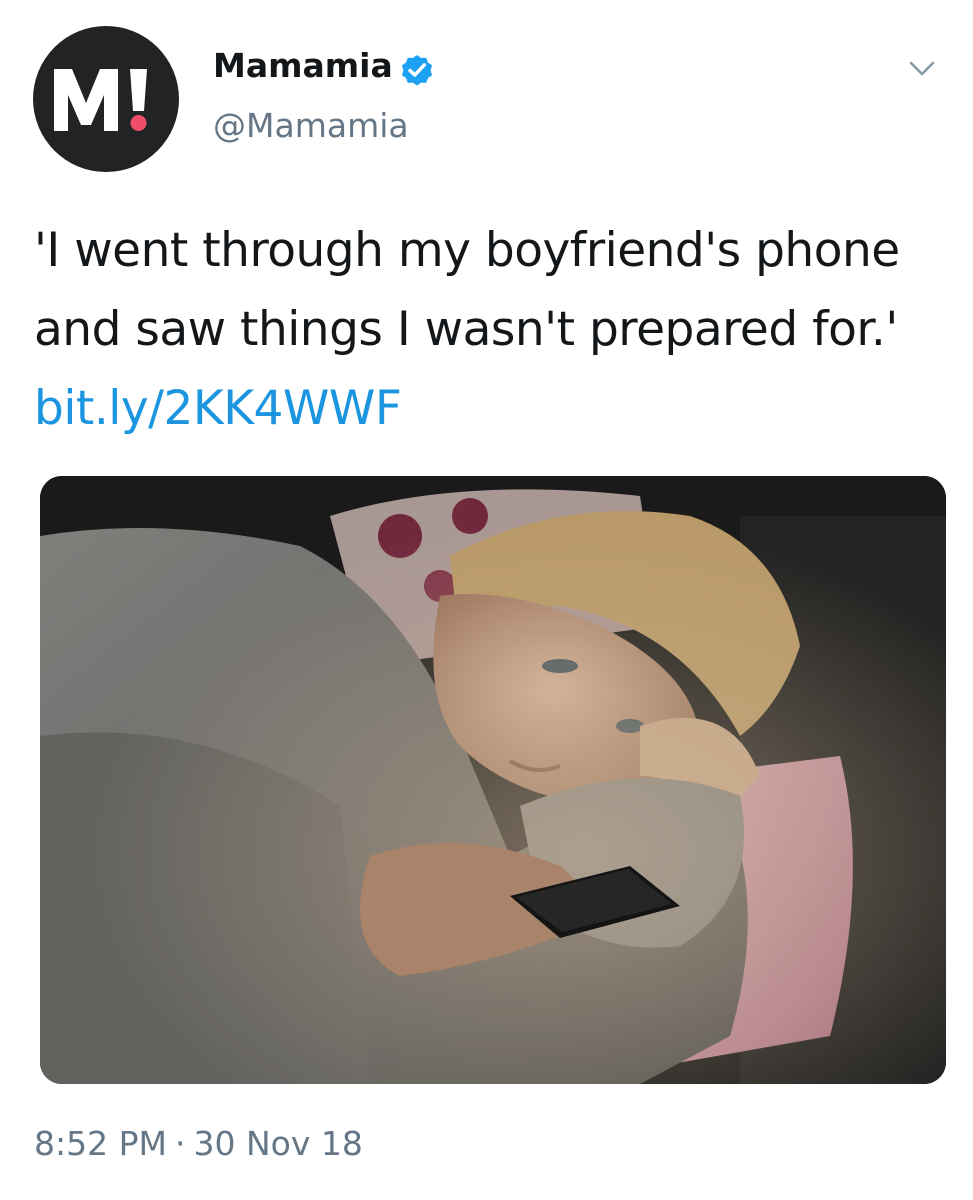  Describe the element at coordinates (922, 68) in the screenshot. I see `chevron-down-icon` at that location.